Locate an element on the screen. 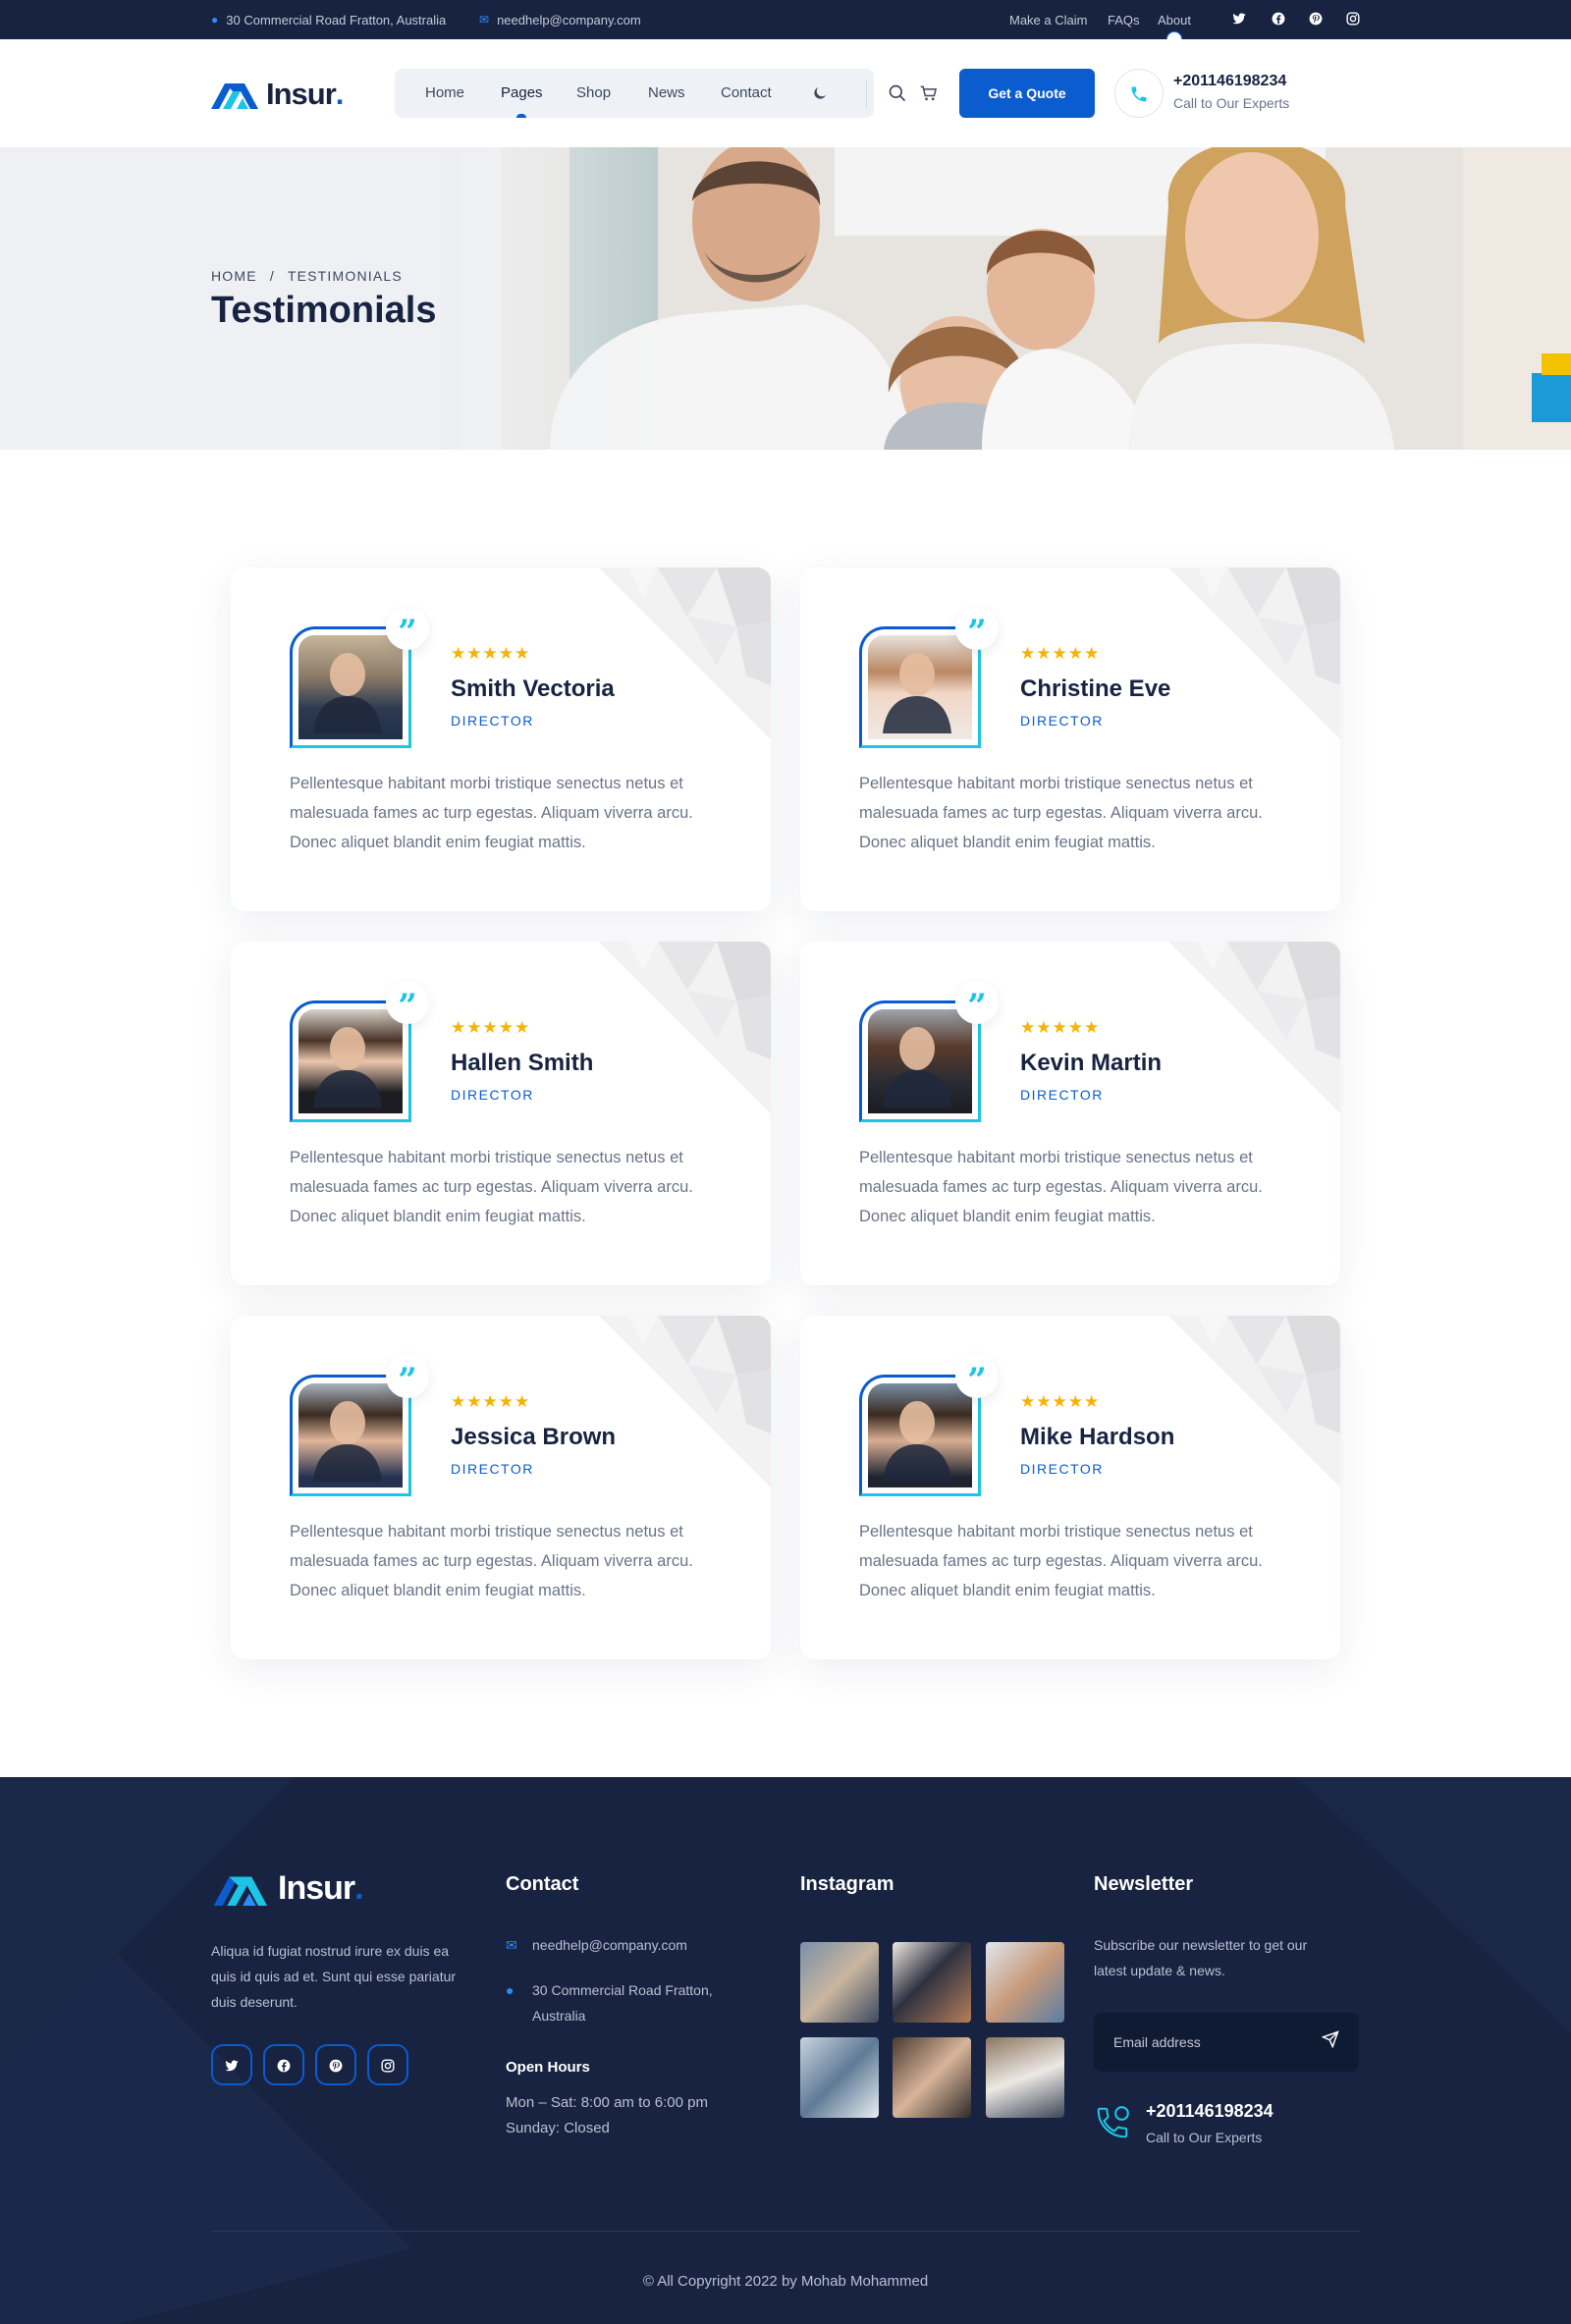  footer-hours-sunday: Sunday: Closed is located at coordinates (558, 2128).